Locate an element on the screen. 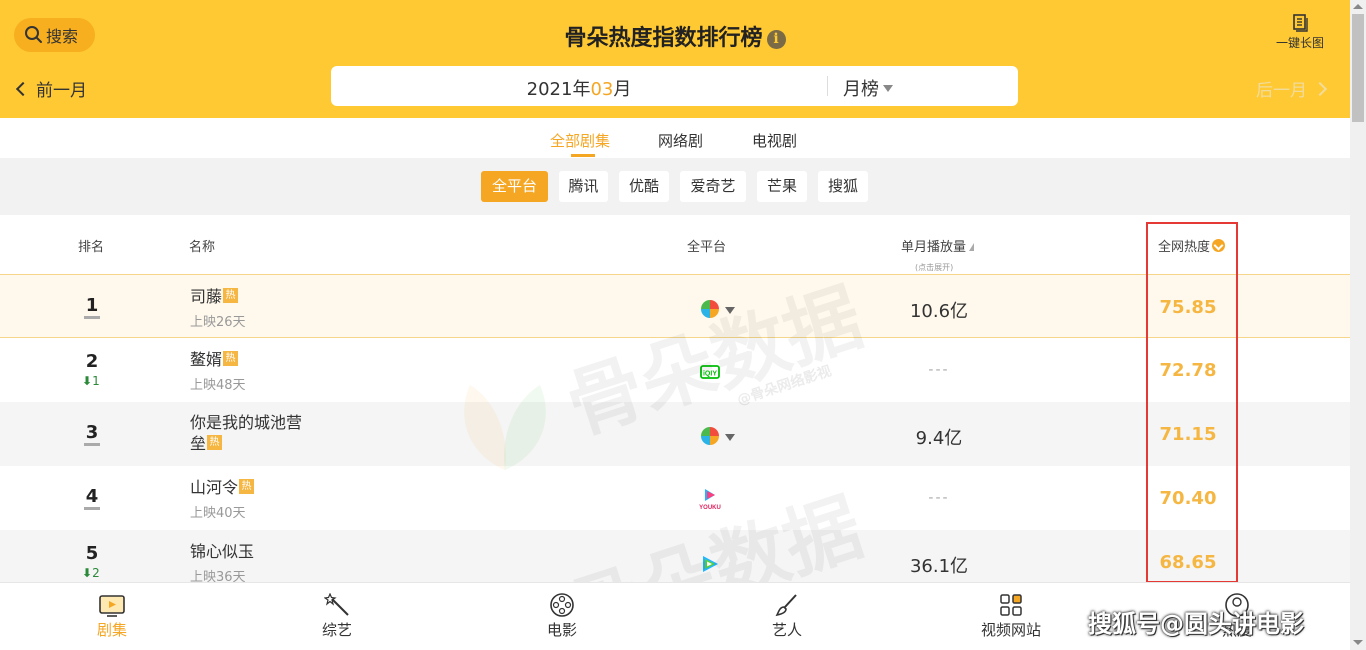  series-name: 锦心似玉 is located at coordinates (222, 551).